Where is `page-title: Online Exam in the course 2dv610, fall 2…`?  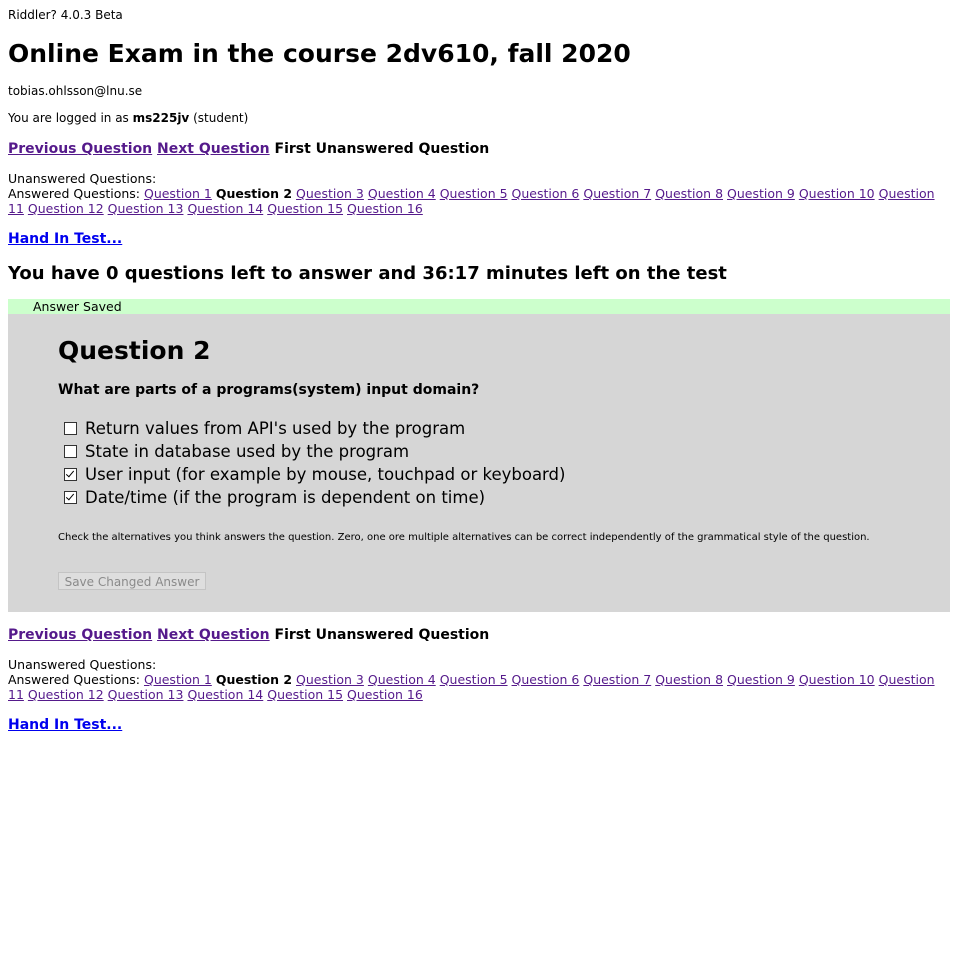
page-title: Online Exam in the course 2dv610, fall 2… is located at coordinates (319, 53).